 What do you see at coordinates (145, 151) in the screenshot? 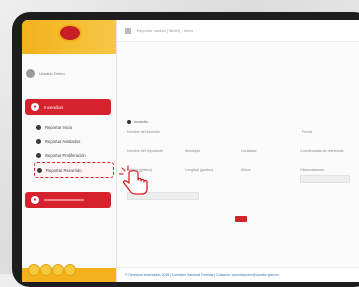
I see `field-label: Nombre del reportante` at bounding box center [145, 151].